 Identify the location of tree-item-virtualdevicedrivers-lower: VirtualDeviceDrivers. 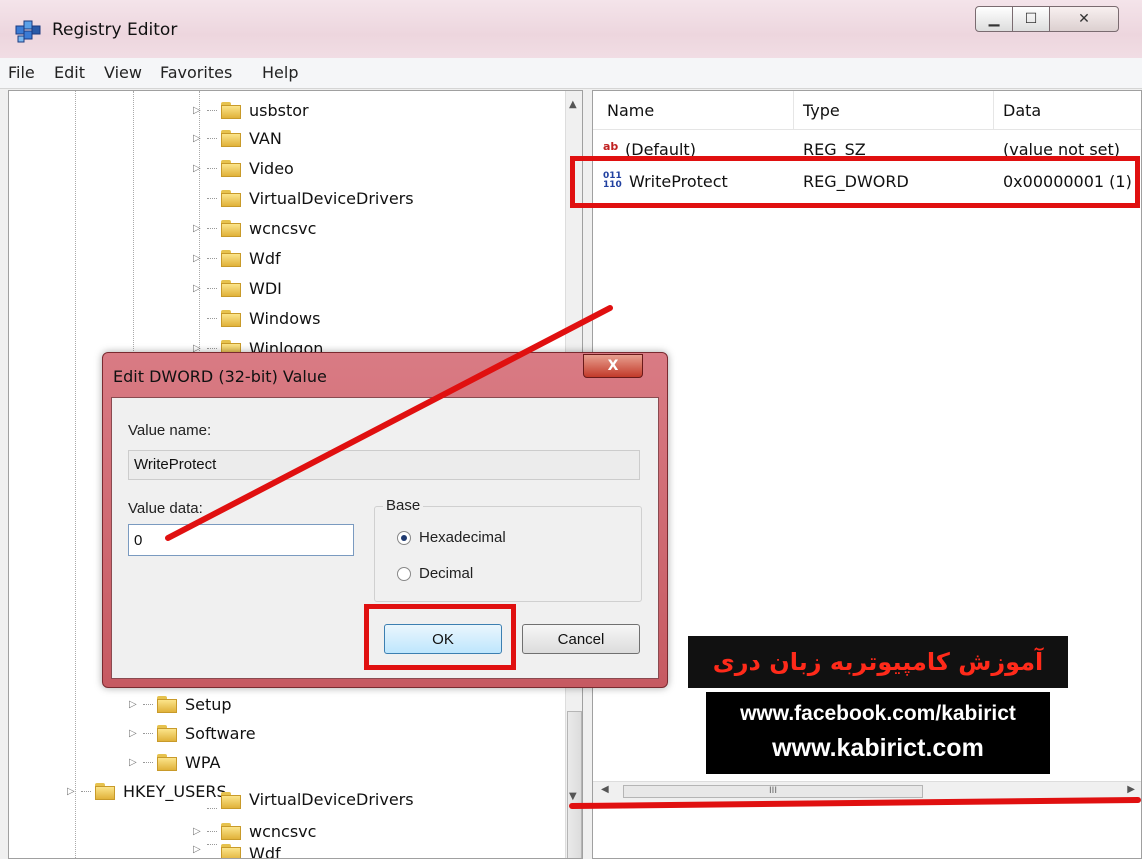
(303, 800).